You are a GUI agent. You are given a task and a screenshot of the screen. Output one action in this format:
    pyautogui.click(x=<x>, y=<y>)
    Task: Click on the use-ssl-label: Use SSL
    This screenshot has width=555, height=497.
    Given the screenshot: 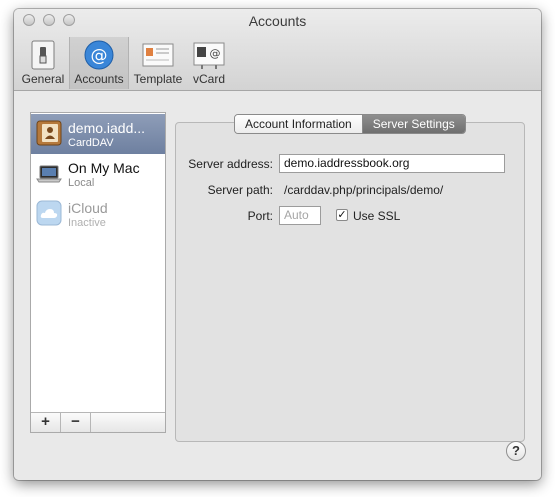 What is the action you would take?
    pyautogui.click(x=377, y=216)
    